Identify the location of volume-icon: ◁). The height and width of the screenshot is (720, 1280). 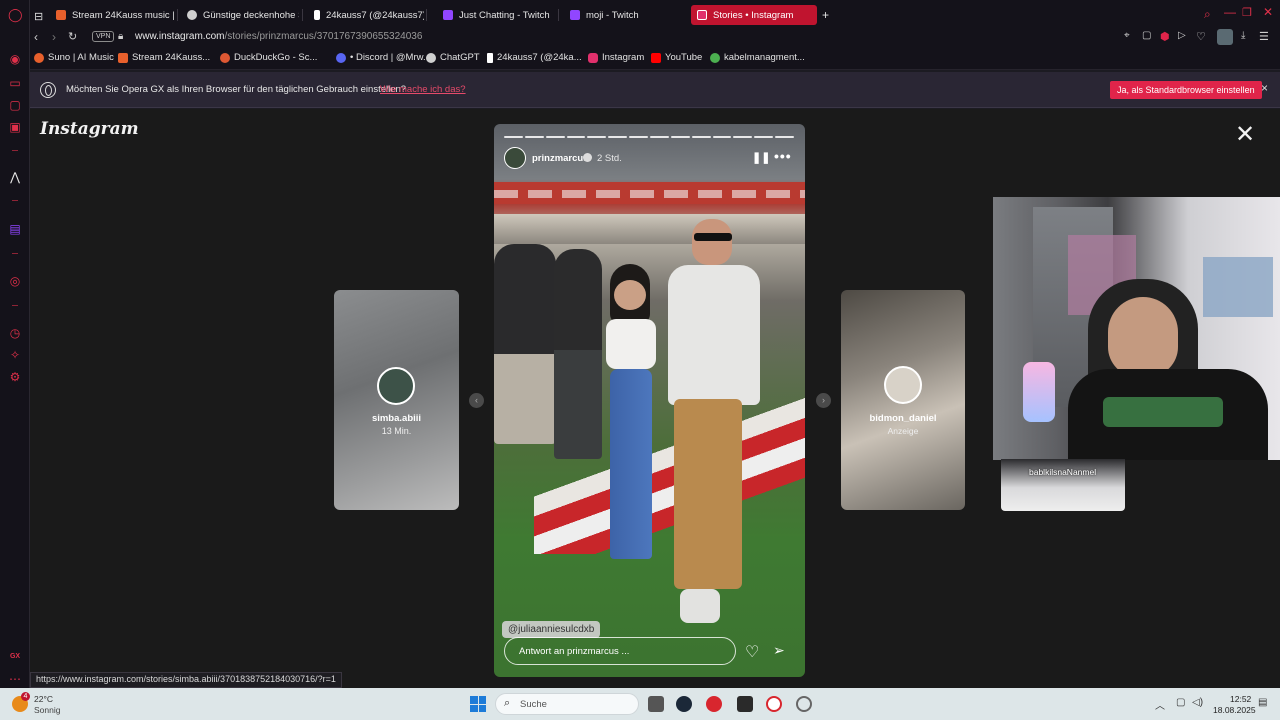
(1197, 702).